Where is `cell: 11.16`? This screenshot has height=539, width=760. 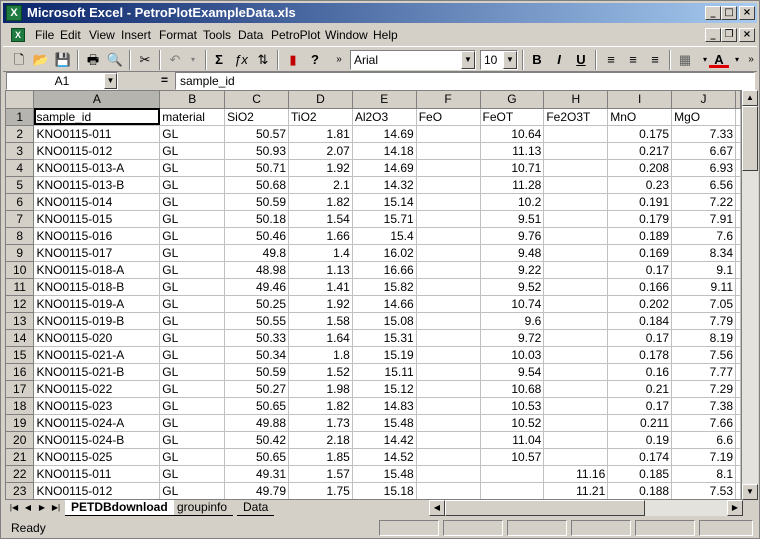 cell: 11.16 is located at coordinates (576, 474).